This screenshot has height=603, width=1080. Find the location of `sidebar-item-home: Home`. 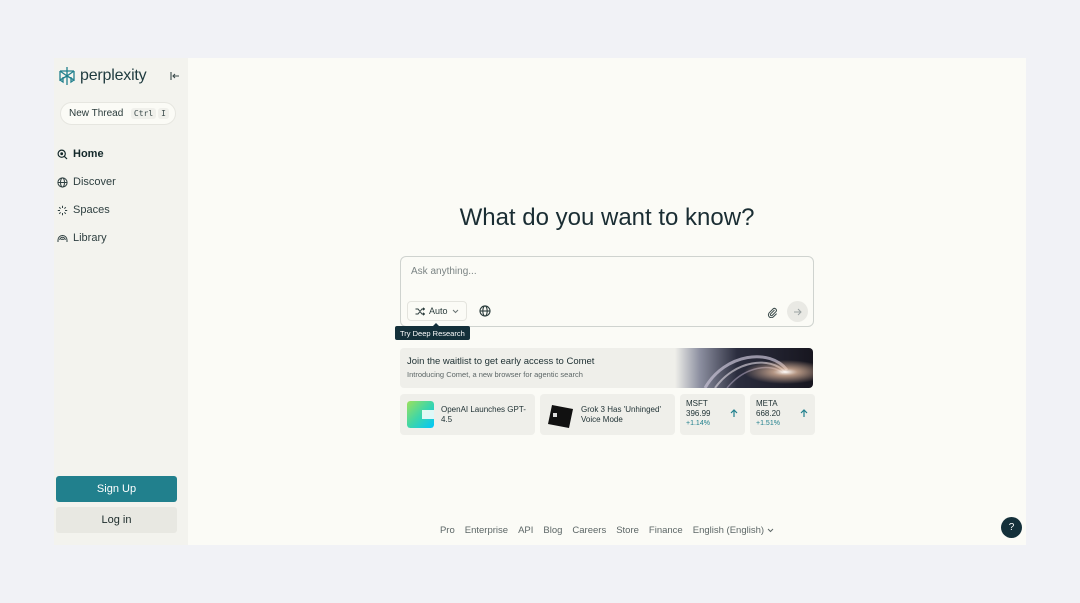

sidebar-item-home: Home is located at coordinates (86, 154).